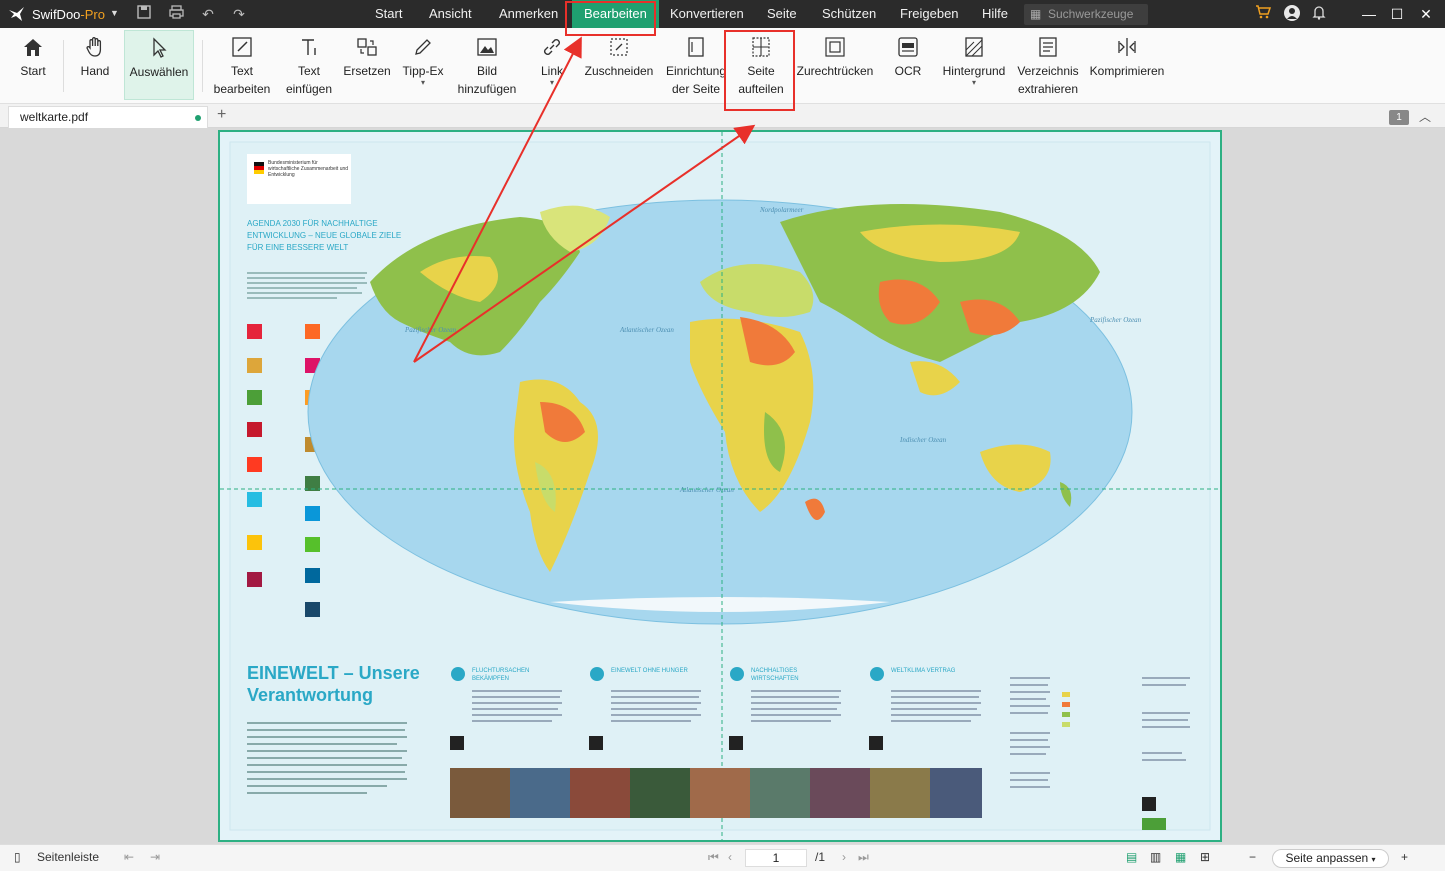 This screenshot has height=871, width=1445. I want to click on document-tab-label: weltkarte.pdf, so click(54, 117).